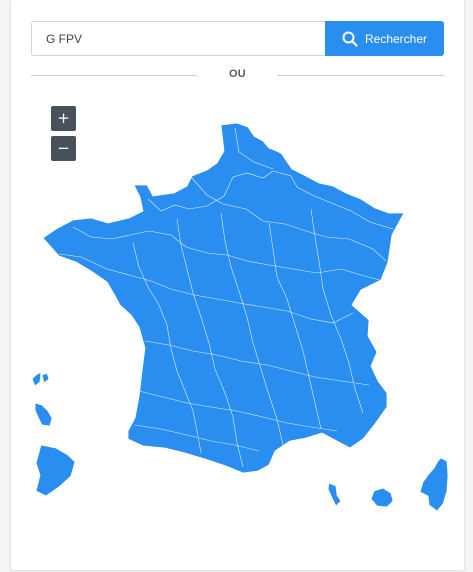 This screenshot has width=473, height=572. I want to click on map-region-guyane, so click(55, 470).